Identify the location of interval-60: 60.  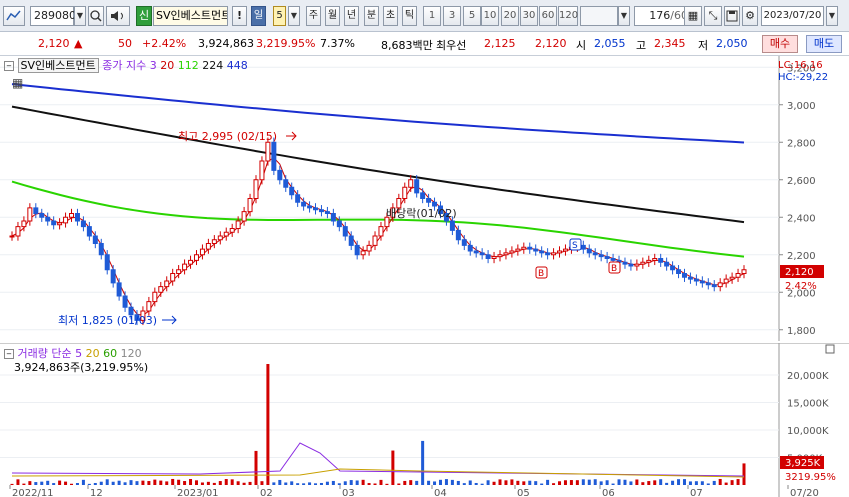
(548, 16).